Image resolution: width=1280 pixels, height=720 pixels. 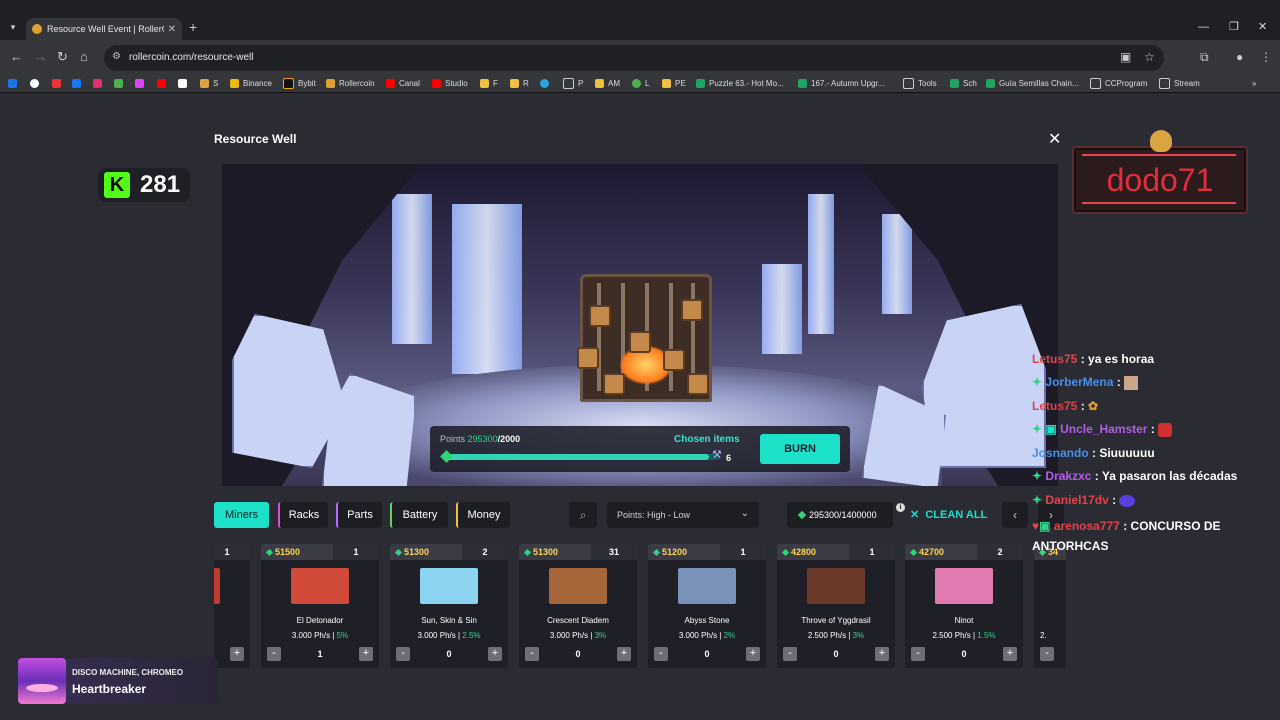 What do you see at coordinates (417, 552) in the screenshot?
I see `card-price-value: 51300` at bounding box center [417, 552].